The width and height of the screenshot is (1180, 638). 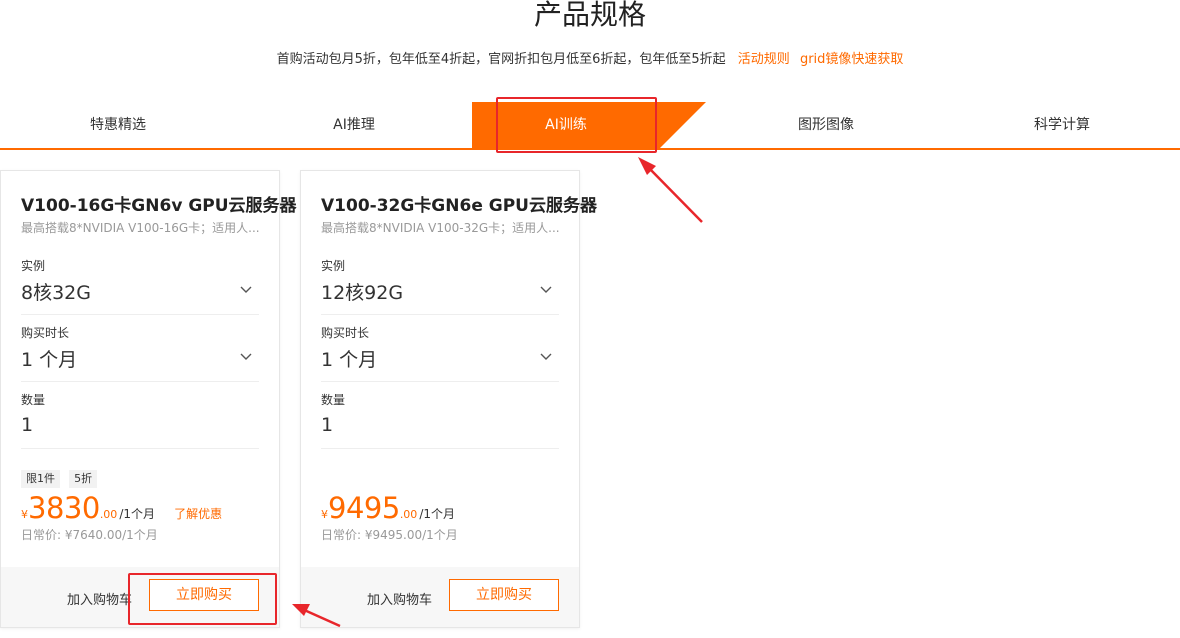 What do you see at coordinates (501, 59) in the screenshot?
I see `promo-text: 首购活动包月5折，包年低至4折起，官网折扣包月低至6折起，包年低至5折起` at bounding box center [501, 59].